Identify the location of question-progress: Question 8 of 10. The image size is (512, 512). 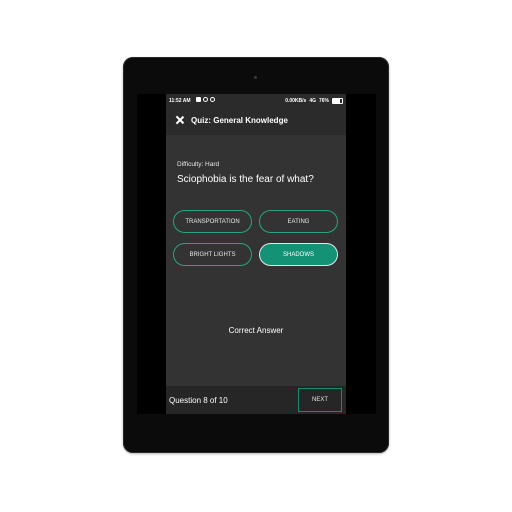
(198, 400).